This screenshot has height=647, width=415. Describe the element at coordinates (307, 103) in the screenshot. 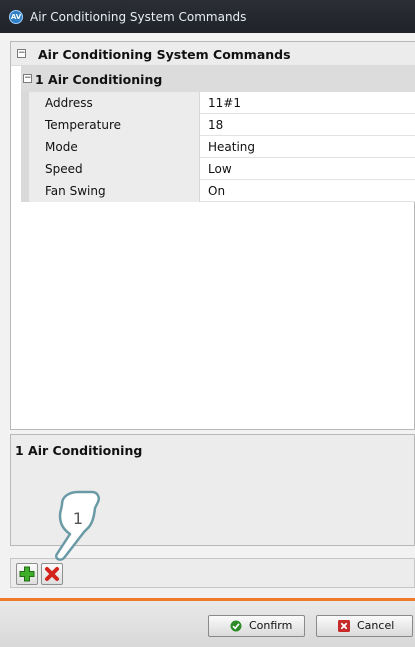

I see `property-value: 11#1` at that location.